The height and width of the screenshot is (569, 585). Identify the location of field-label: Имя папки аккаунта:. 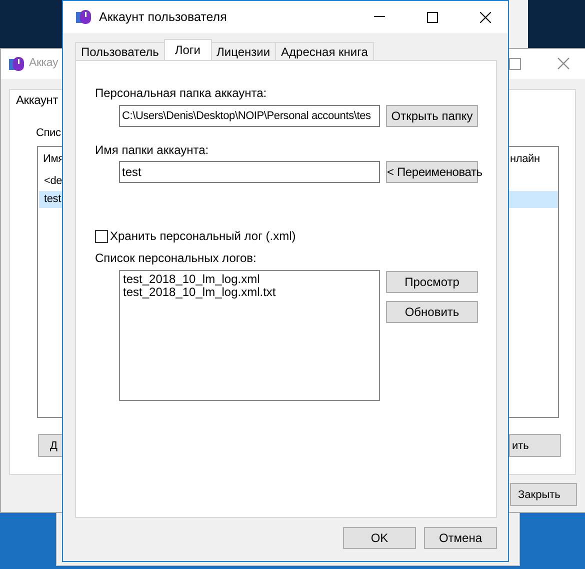
(152, 150).